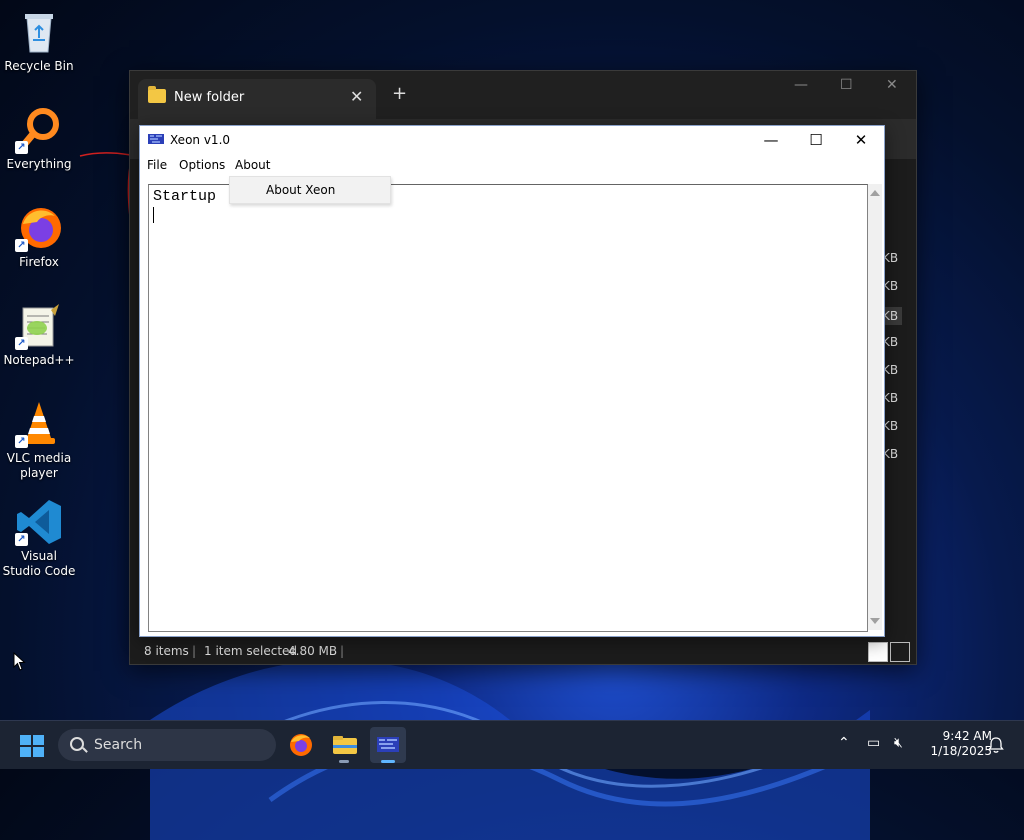  I want to click on firefox-icon, so click(301, 745).